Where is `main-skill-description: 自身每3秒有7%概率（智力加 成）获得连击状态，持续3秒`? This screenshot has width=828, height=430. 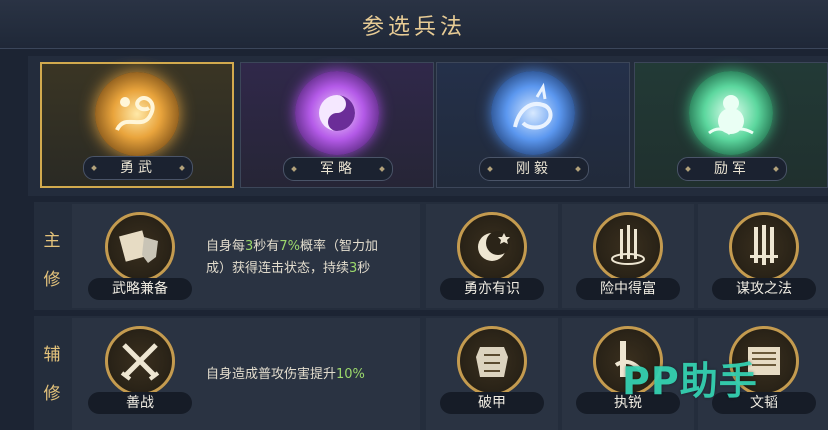
main-skill-description: 自身每3秒有7%概率（智力加 成）获得连击状态，持续3秒 is located at coordinates (311, 258).